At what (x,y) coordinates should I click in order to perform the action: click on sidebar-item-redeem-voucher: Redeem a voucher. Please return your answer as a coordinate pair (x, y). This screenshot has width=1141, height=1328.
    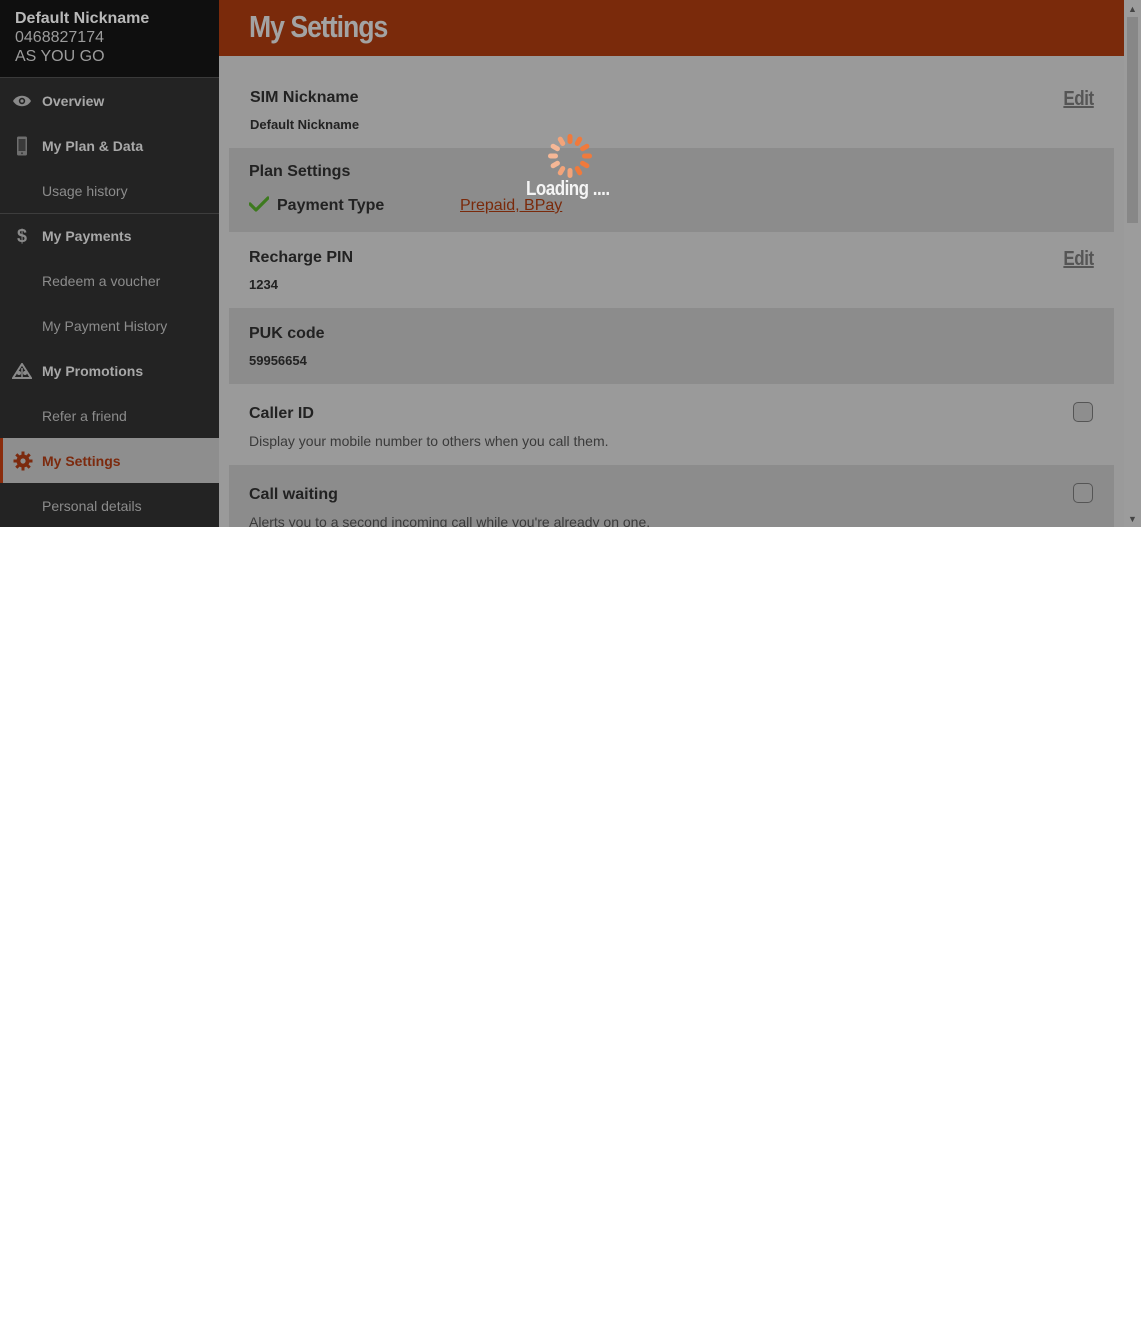
    Looking at the image, I should click on (109, 280).